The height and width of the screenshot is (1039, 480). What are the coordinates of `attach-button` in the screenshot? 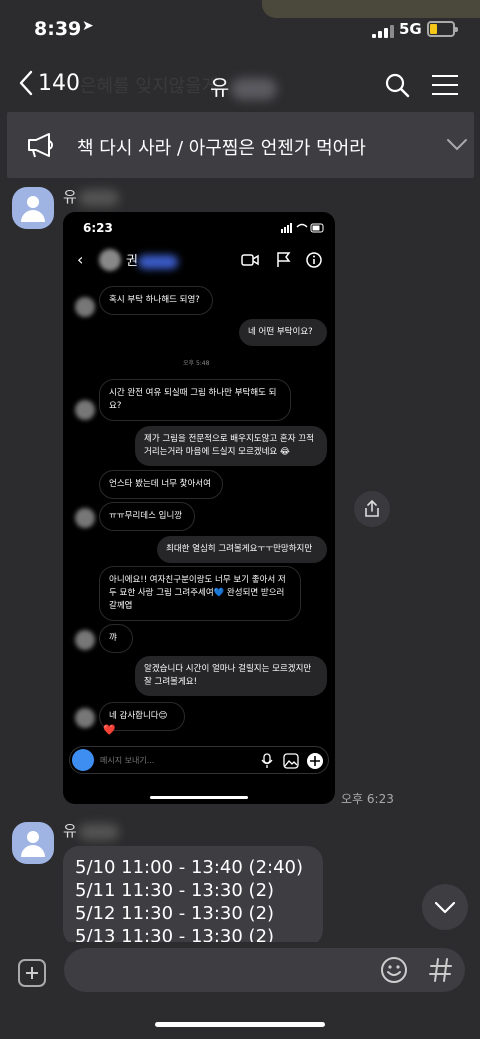 It's located at (32, 973).